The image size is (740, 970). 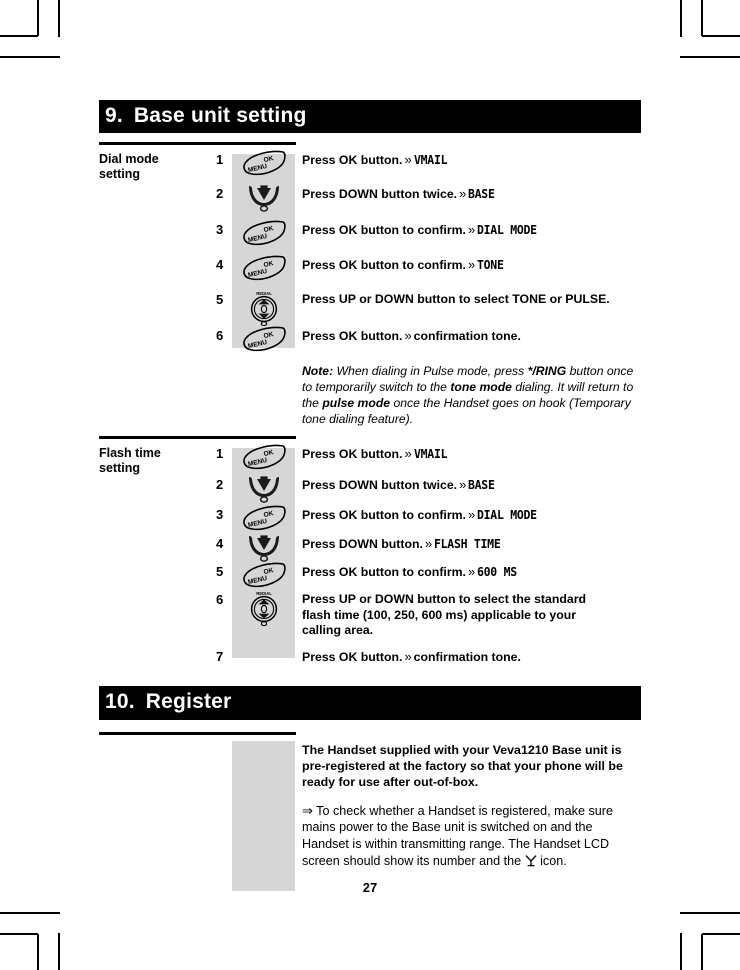 I want to click on procedure-title-line1: Flash time, so click(x=130, y=453).